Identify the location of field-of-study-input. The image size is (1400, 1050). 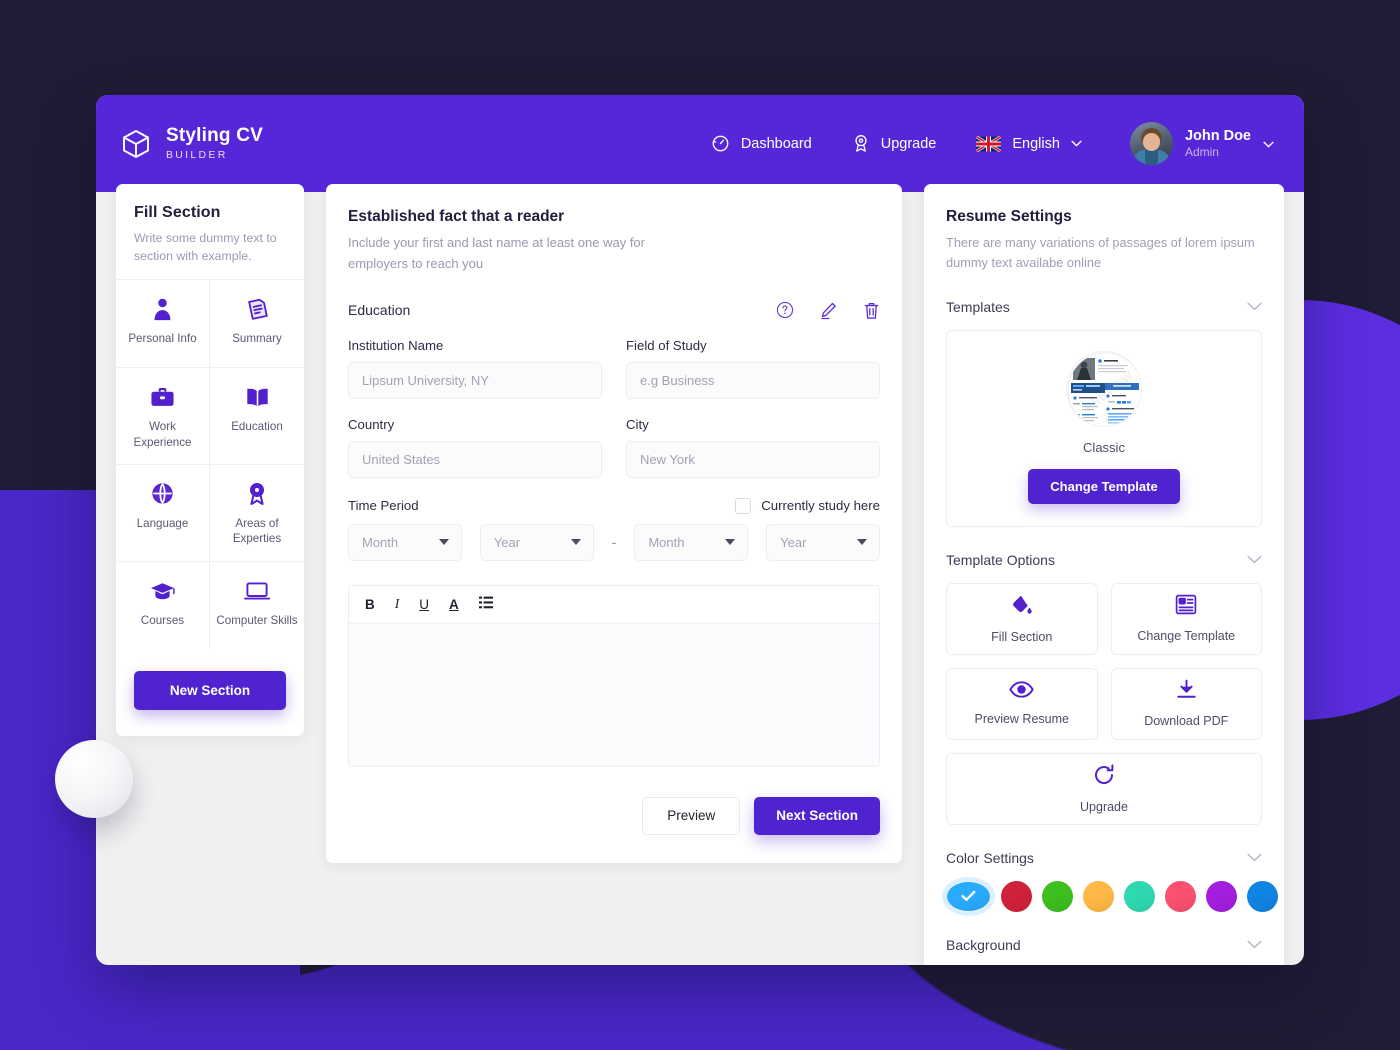
(753, 380).